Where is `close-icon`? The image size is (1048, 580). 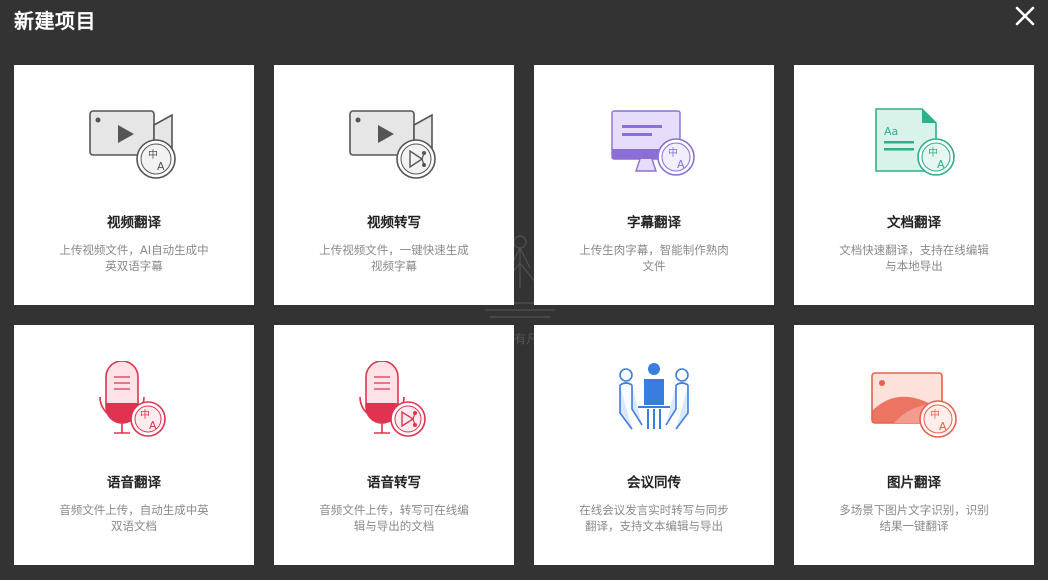
close-icon is located at coordinates (1025, 16).